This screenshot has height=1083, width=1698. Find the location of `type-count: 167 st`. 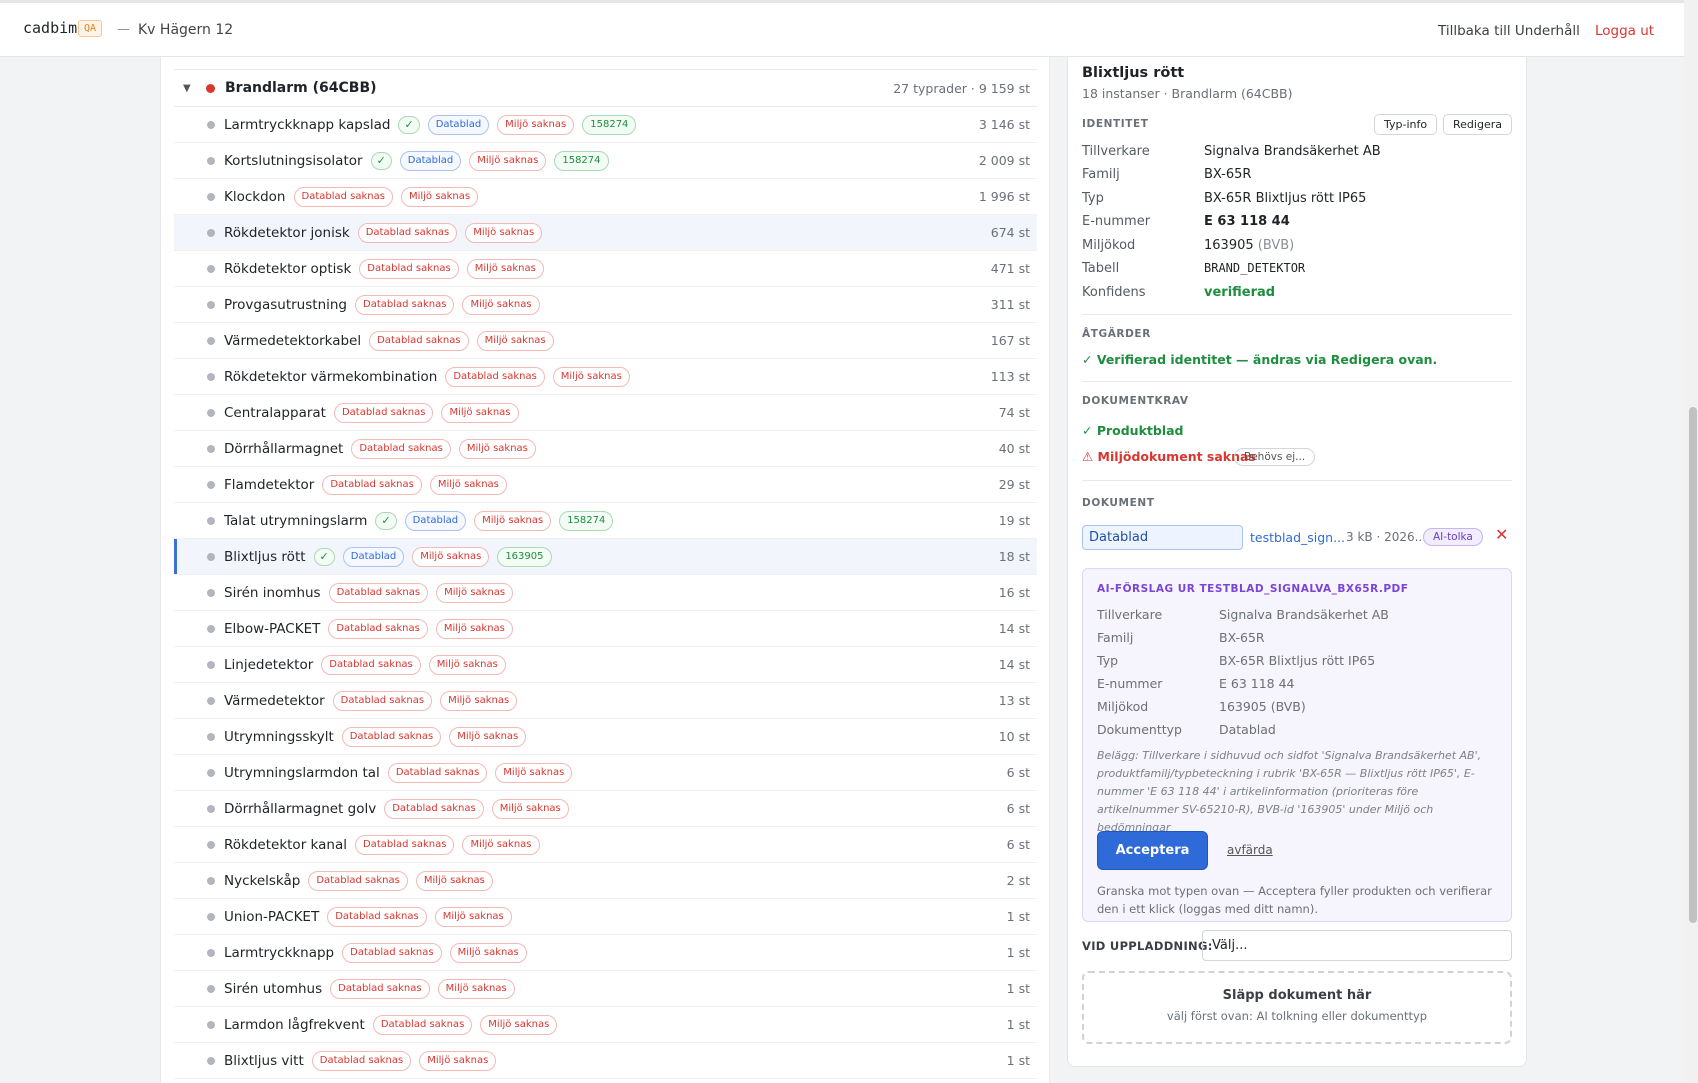

type-count: 167 st is located at coordinates (1010, 340).